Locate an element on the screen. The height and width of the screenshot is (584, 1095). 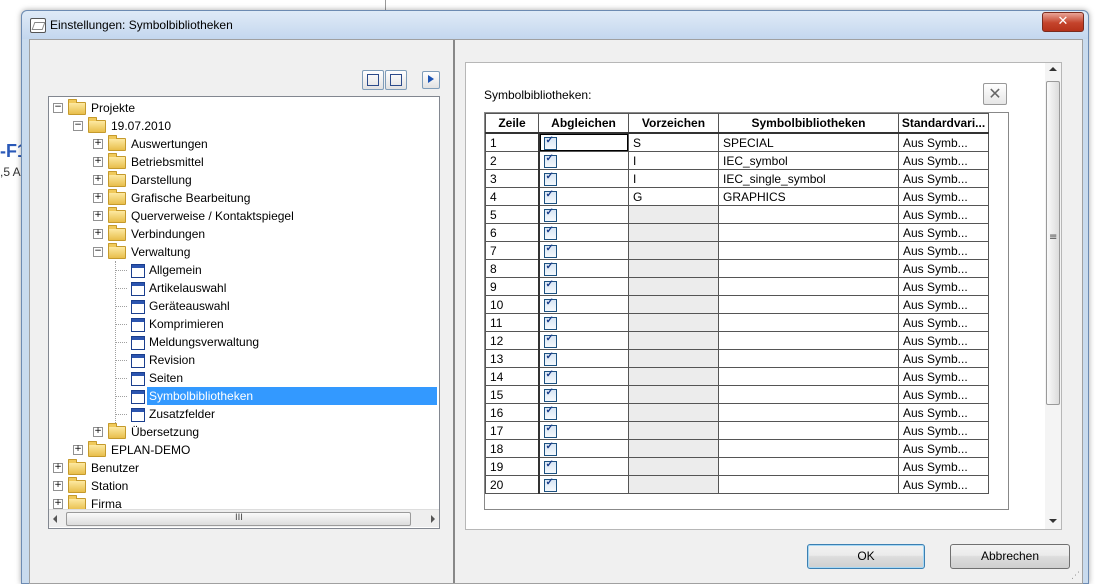
scroll-down-icon is located at coordinates (1053, 521).